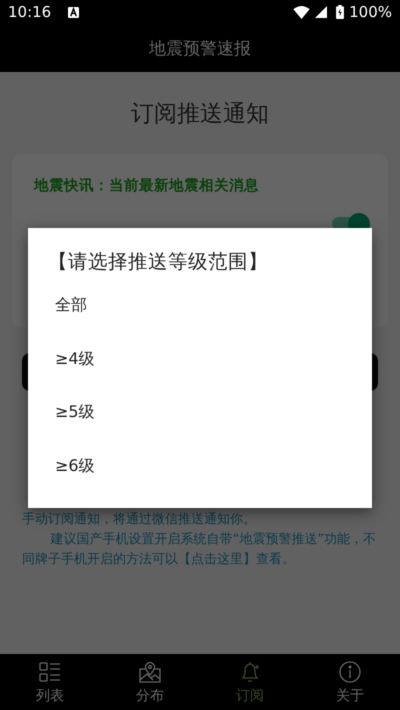  What do you see at coordinates (200, 114) in the screenshot?
I see `page-title: 订阅推送通知` at bounding box center [200, 114].